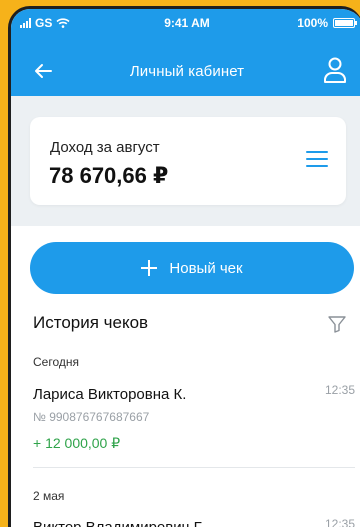  I want to click on filter-icon, so click(337, 324).